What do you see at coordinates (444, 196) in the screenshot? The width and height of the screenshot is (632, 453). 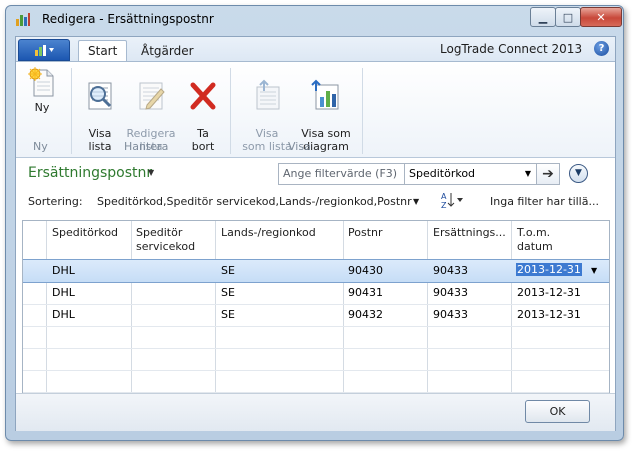 I see `svg-text: A` at bounding box center [444, 196].